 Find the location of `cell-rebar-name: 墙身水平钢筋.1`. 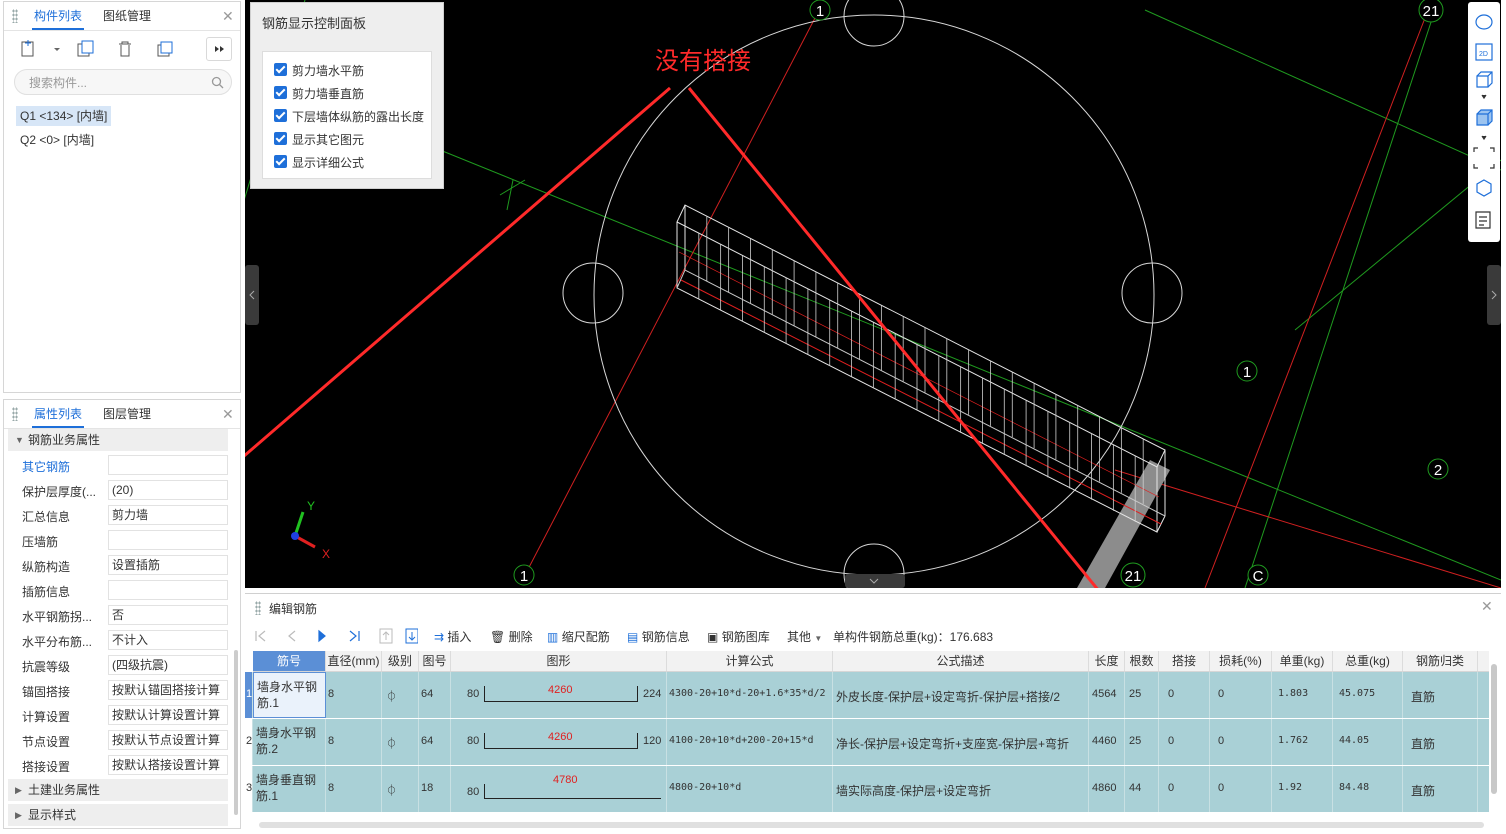

cell-rebar-name: 墙身水平钢筋.1 is located at coordinates (289, 695).